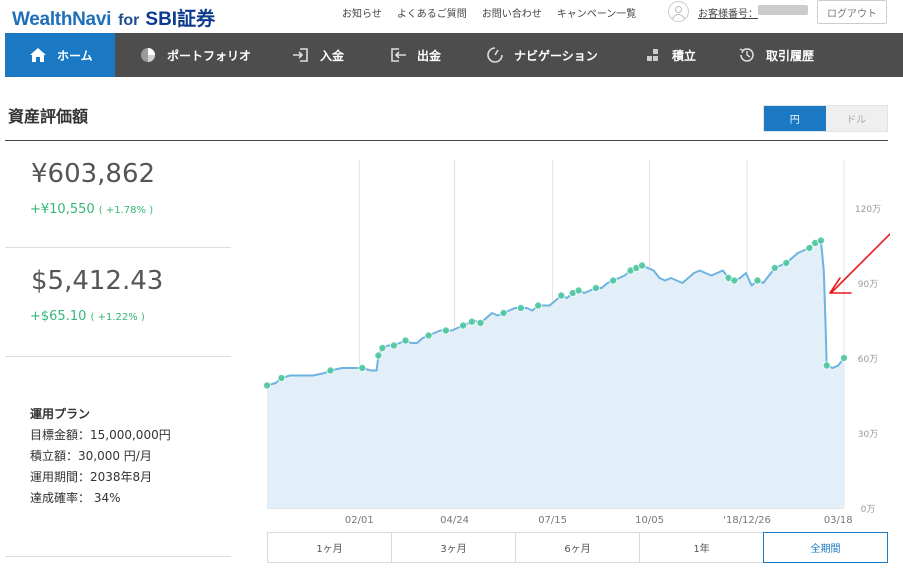 The width and height of the screenshot is (903, 569). What do you see at coordinates (556, 55) in the screenshot?
I see `nav-navigation-label: ナビゲーション` at bounding box center [556, 55].